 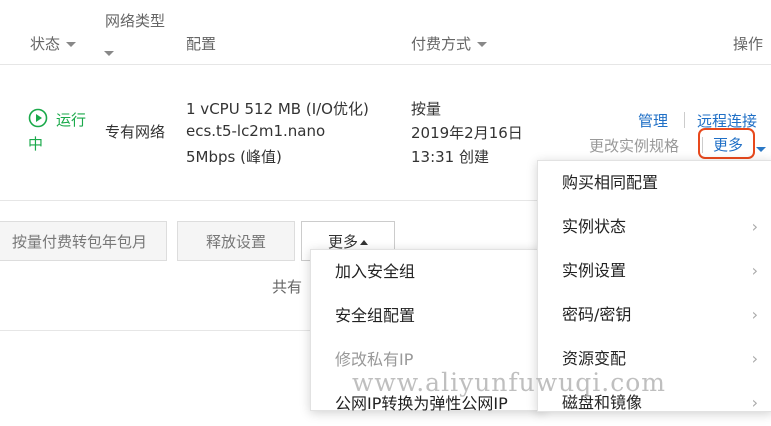 I want to click on menu-item-instance-settings: 实例设置 ›, so click(x=654, y=271).